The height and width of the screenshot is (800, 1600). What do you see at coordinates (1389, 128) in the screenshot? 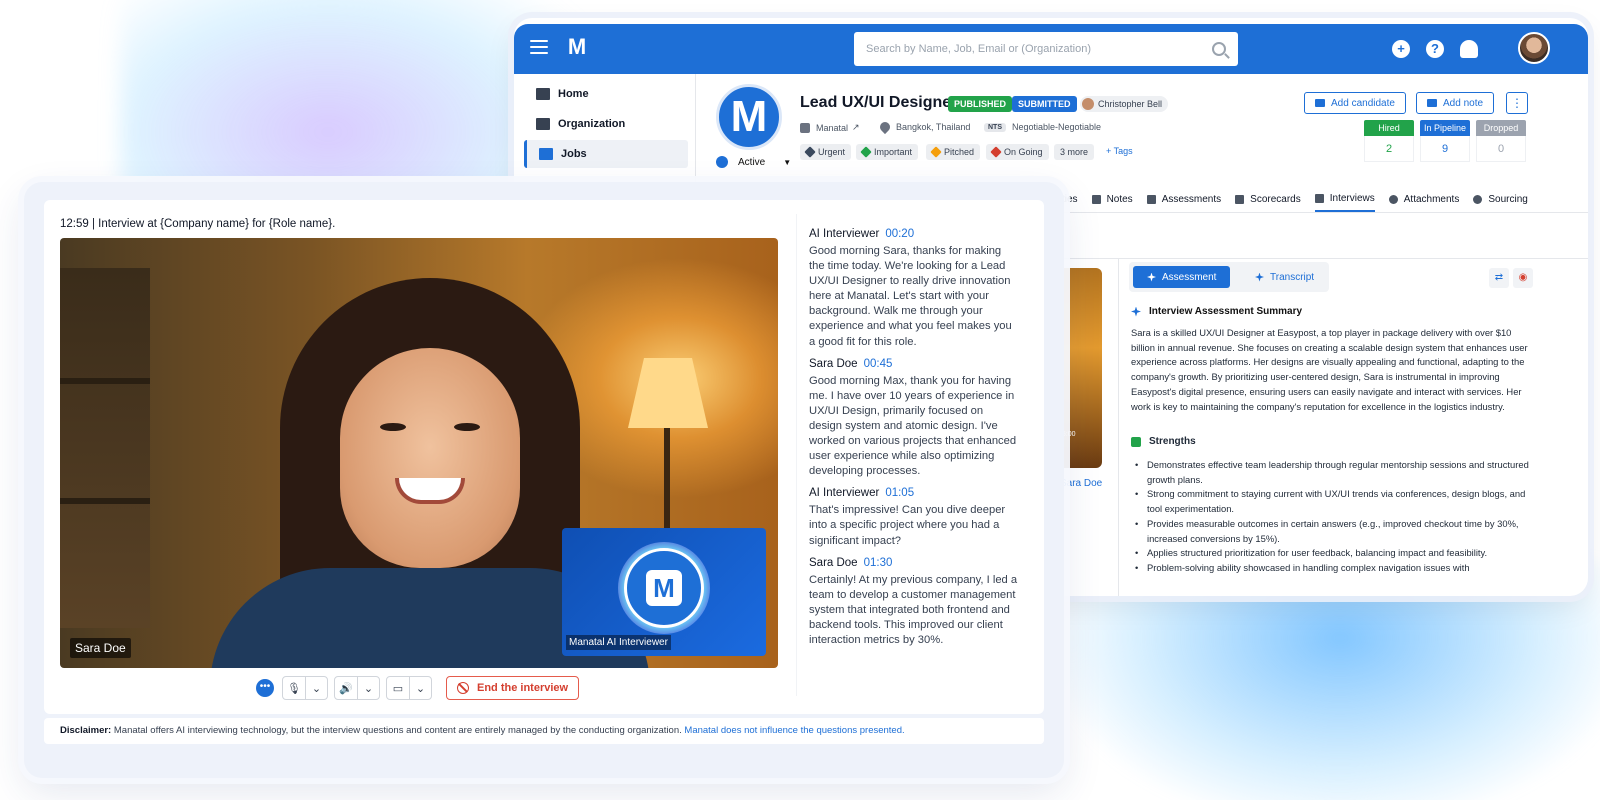
I see `stat-label: Hired` at bounding box center [1389, 128].